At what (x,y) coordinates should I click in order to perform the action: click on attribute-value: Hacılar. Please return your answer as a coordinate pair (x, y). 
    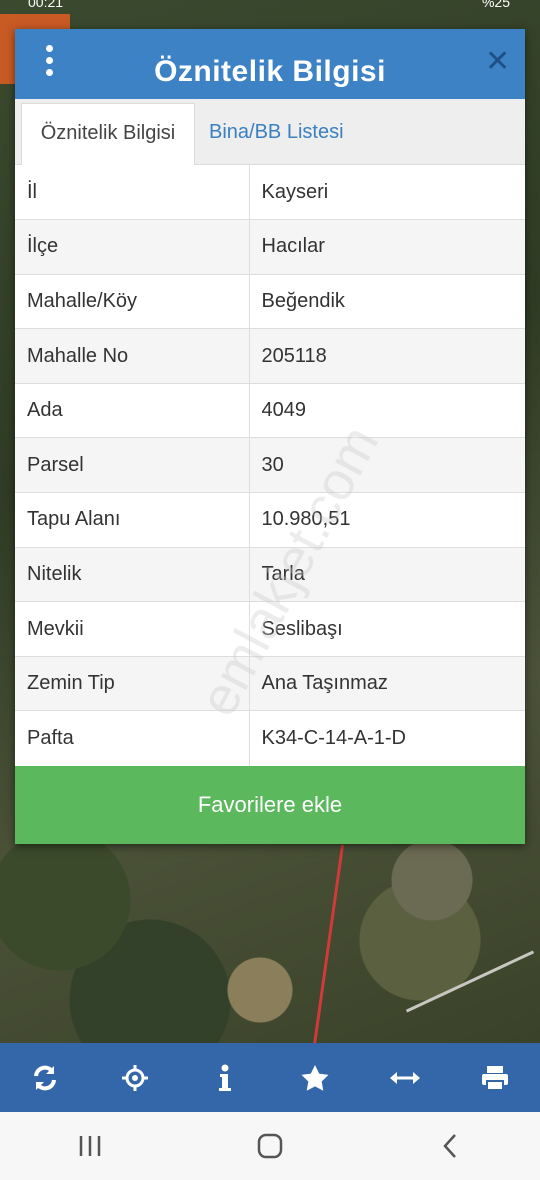
    Looking at the image, I should click on (387, 247).